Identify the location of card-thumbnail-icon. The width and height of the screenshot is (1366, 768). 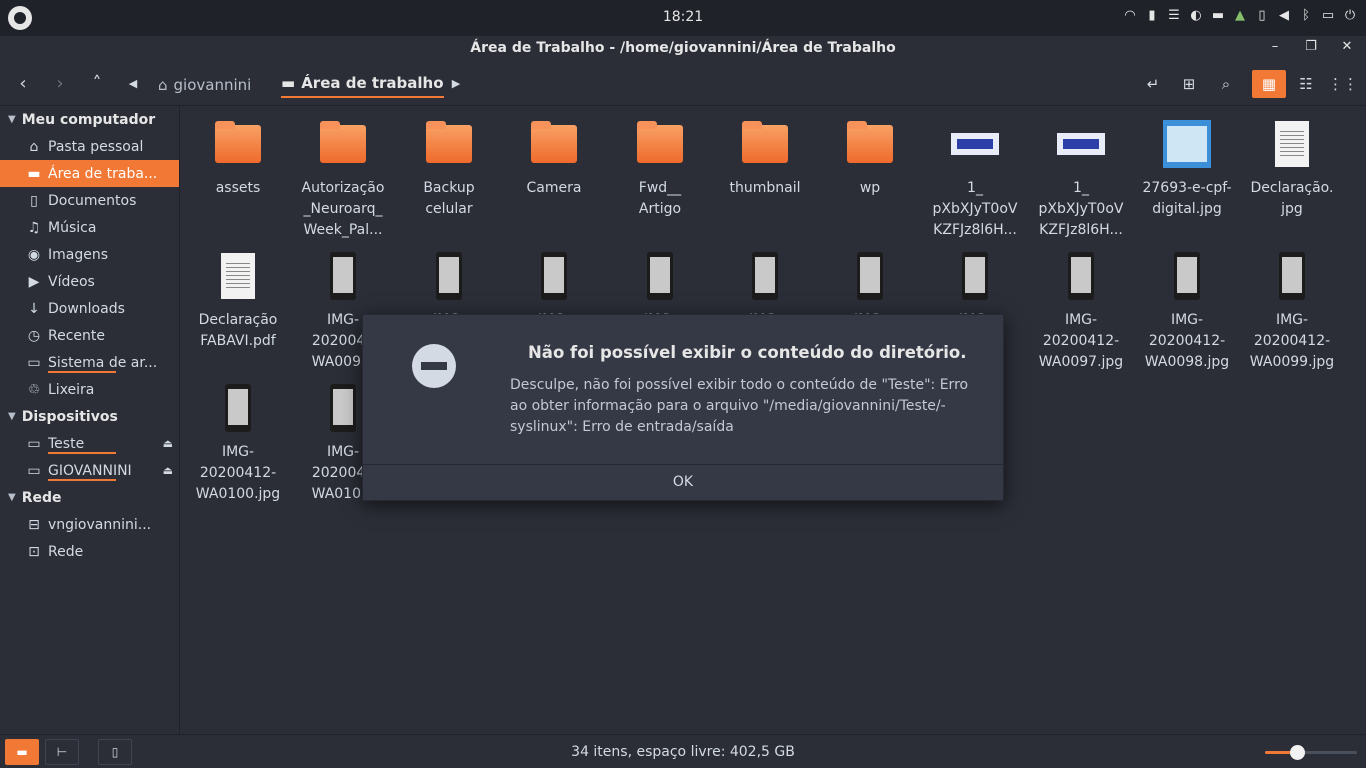
(1081, 144).